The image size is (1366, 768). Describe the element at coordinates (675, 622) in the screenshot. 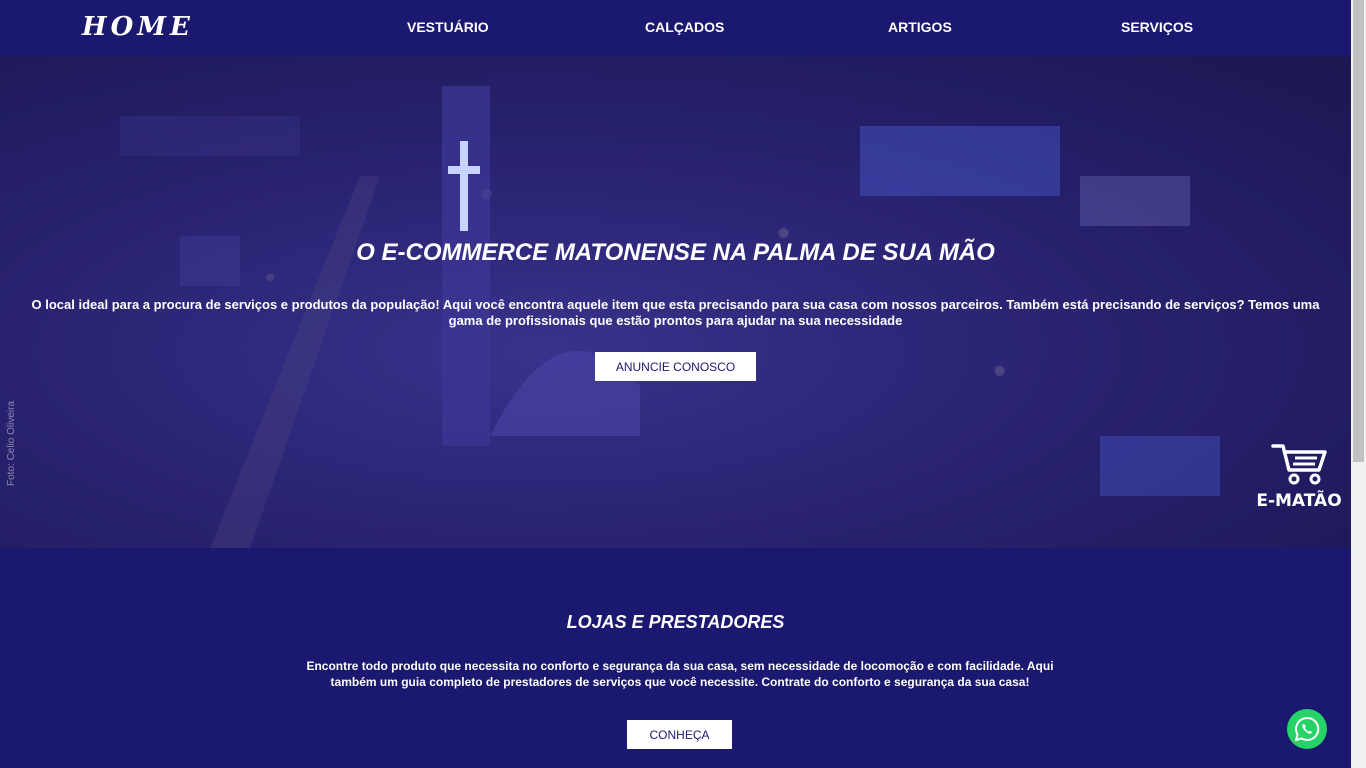

I see `section-title: LOJAS E PRESTADORES` at that location.